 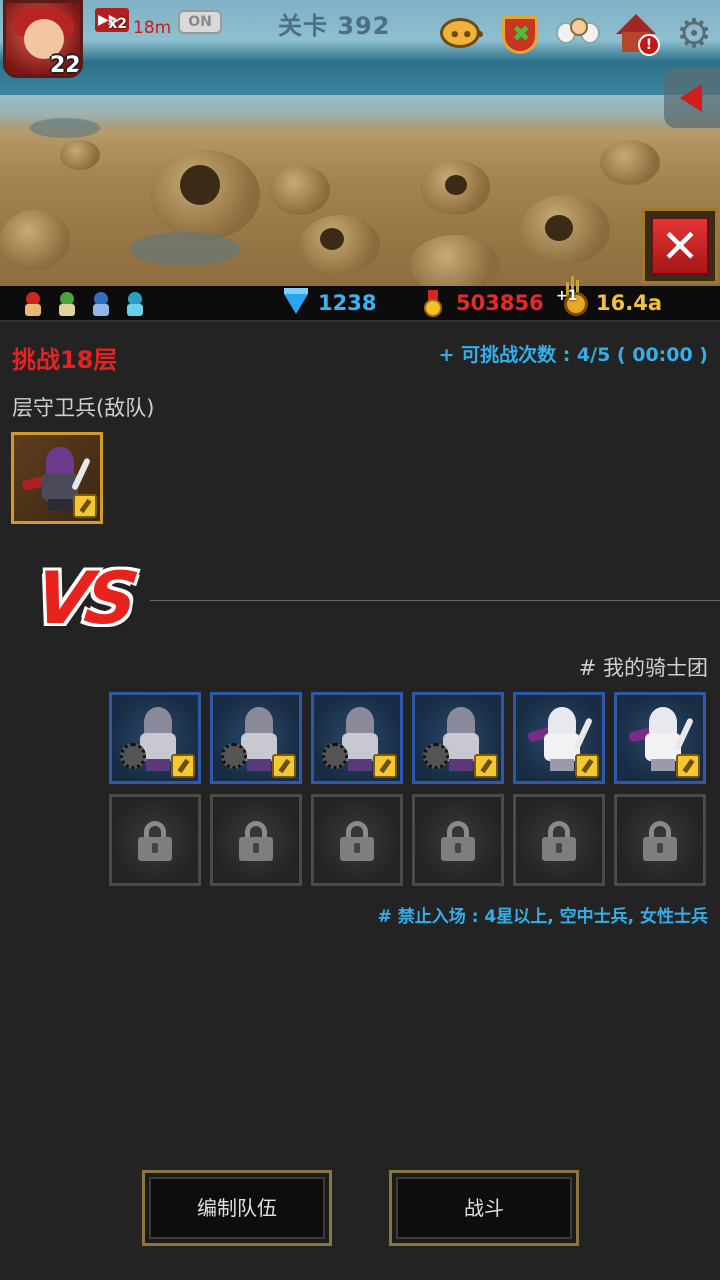 What do you see at coordinates (43, 39) in the screenshot?
I see `player-avatar: 22` at bounding box center [43, 39].